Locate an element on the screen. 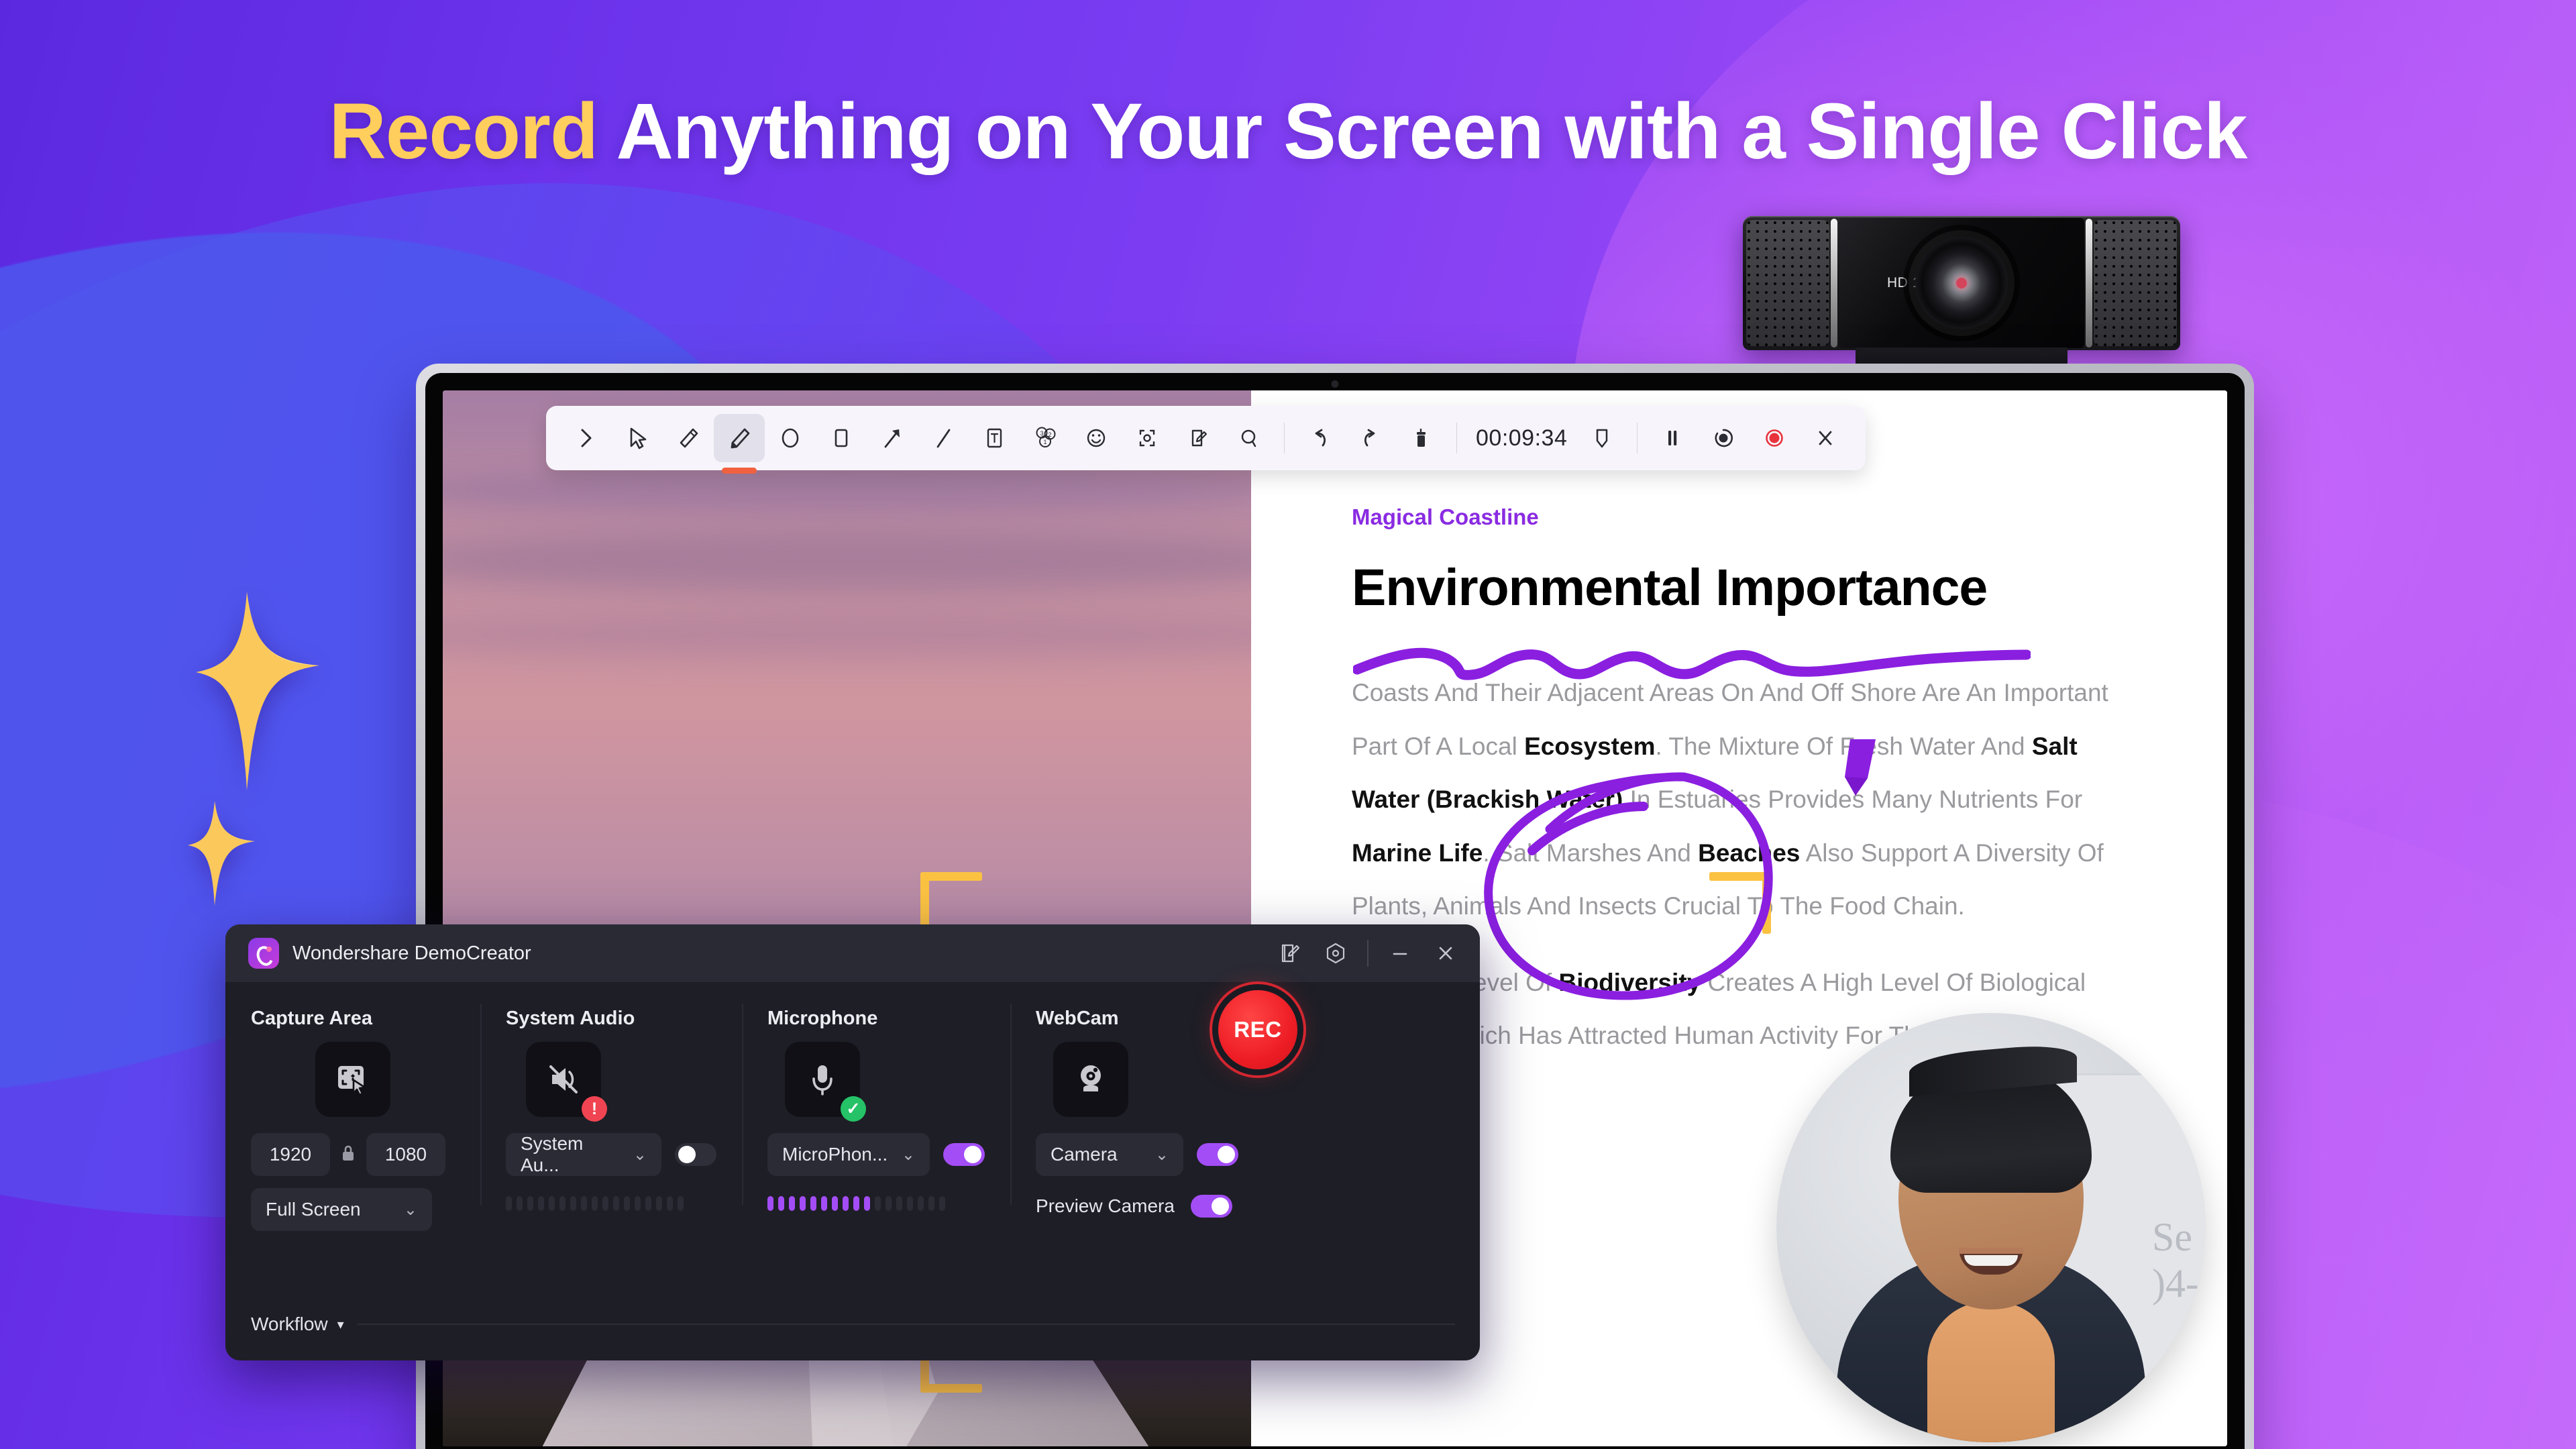 The image size is (2576, 1449). speaker-muted-icon: ! is located at coordinates (566, 1082).